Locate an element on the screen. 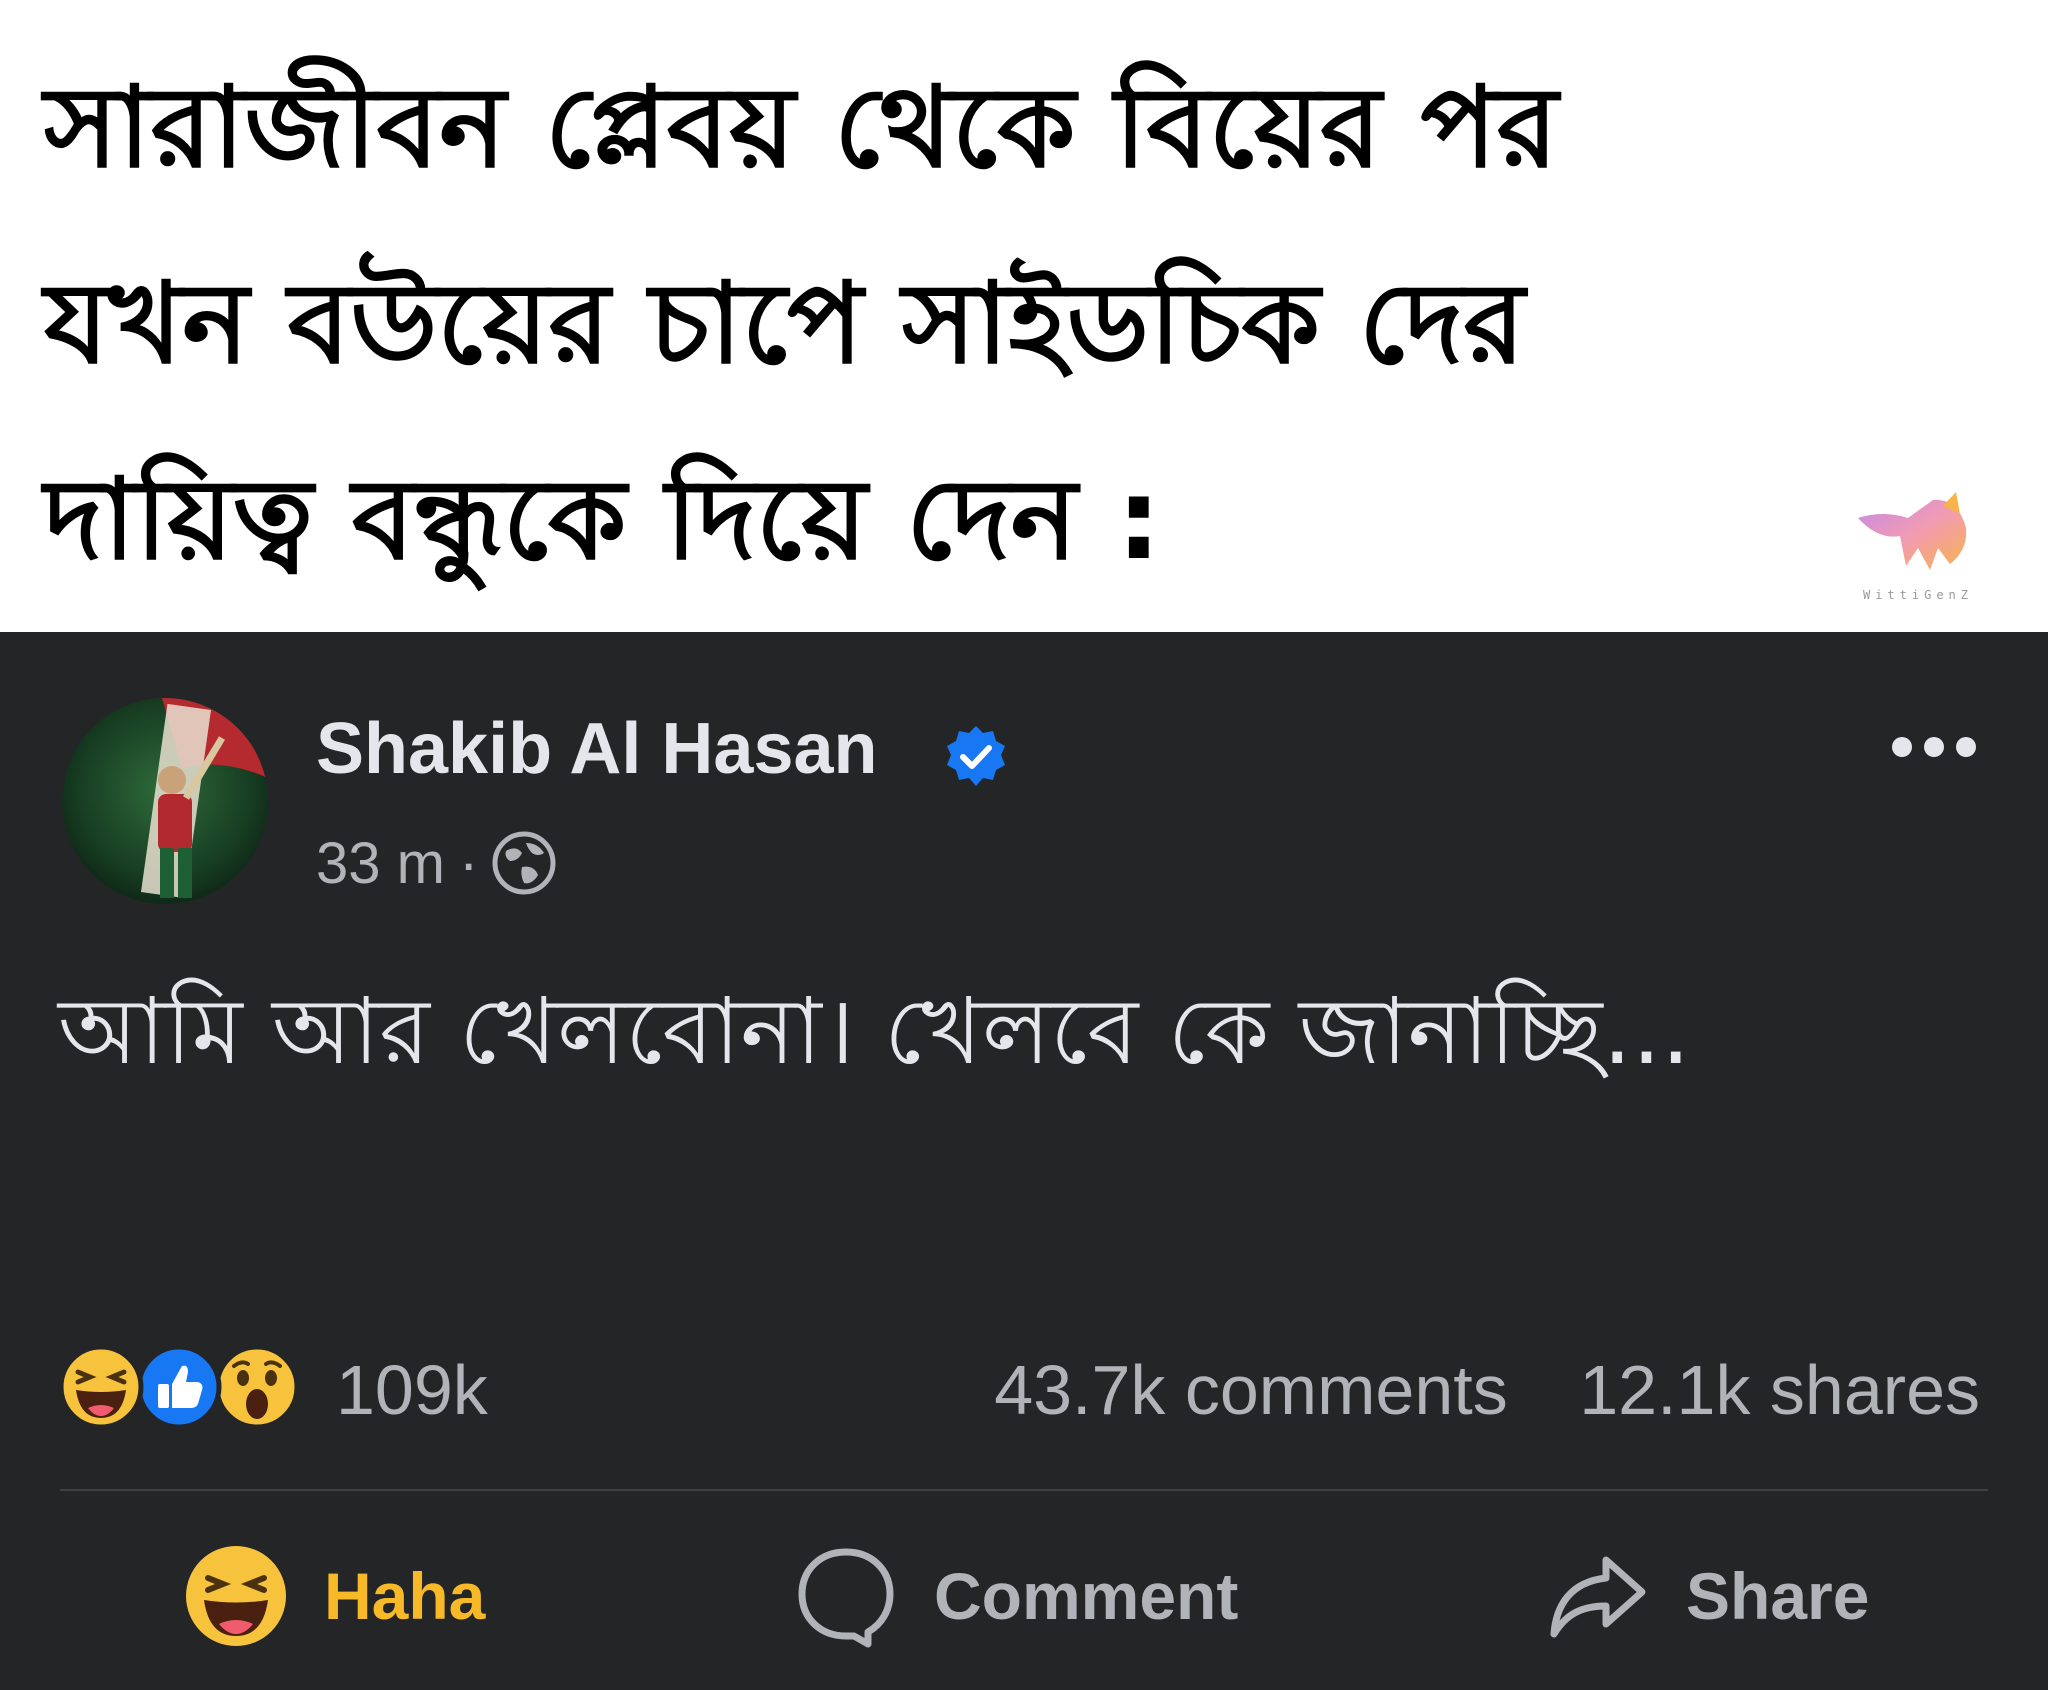 Image resolution: width=2048 pixels, height=1690 pixels. comment-button: Comment is located at coordinates (1015, 1596).